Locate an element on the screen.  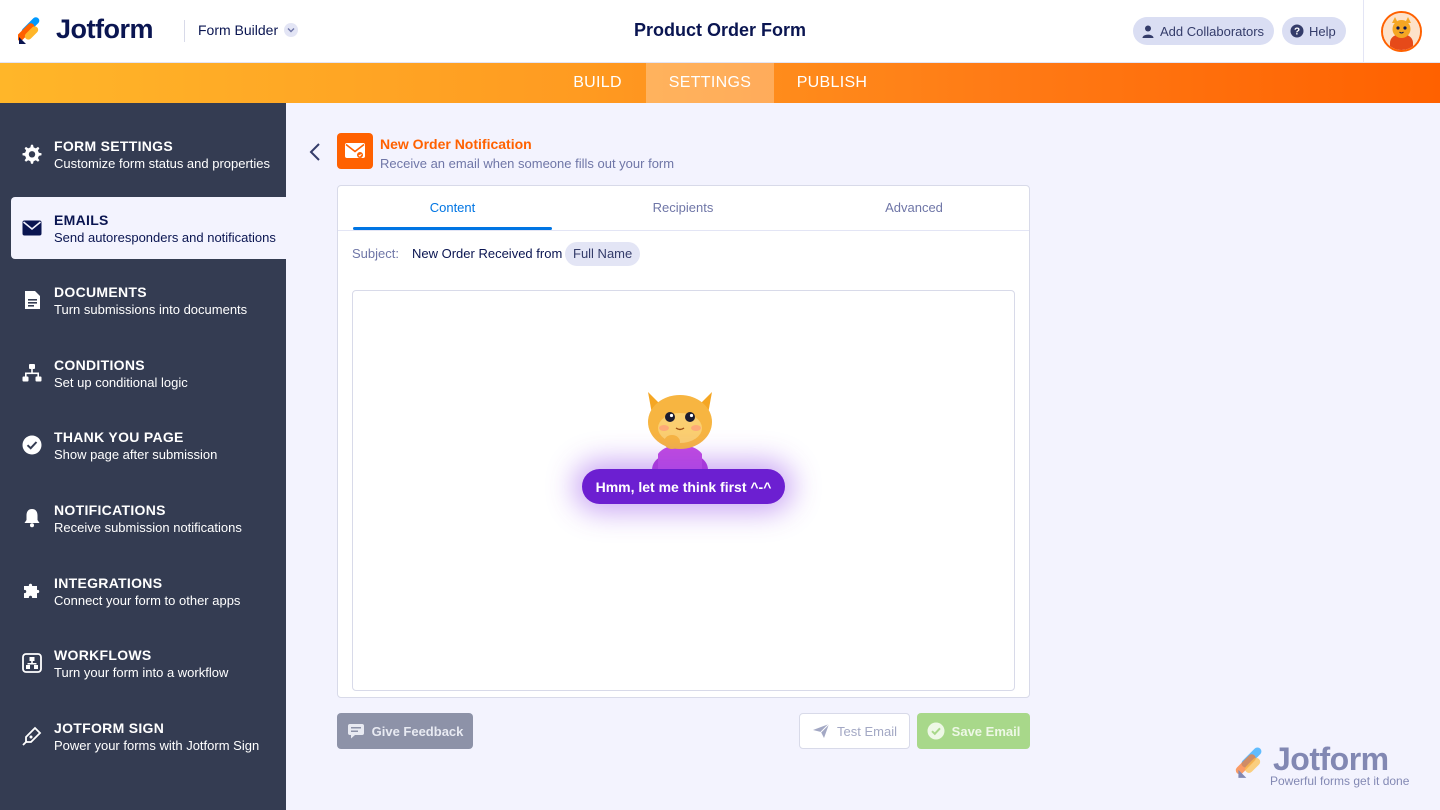
sidebar-item-subtitle: Receive submission notifications is located at coordinates (148, 527).